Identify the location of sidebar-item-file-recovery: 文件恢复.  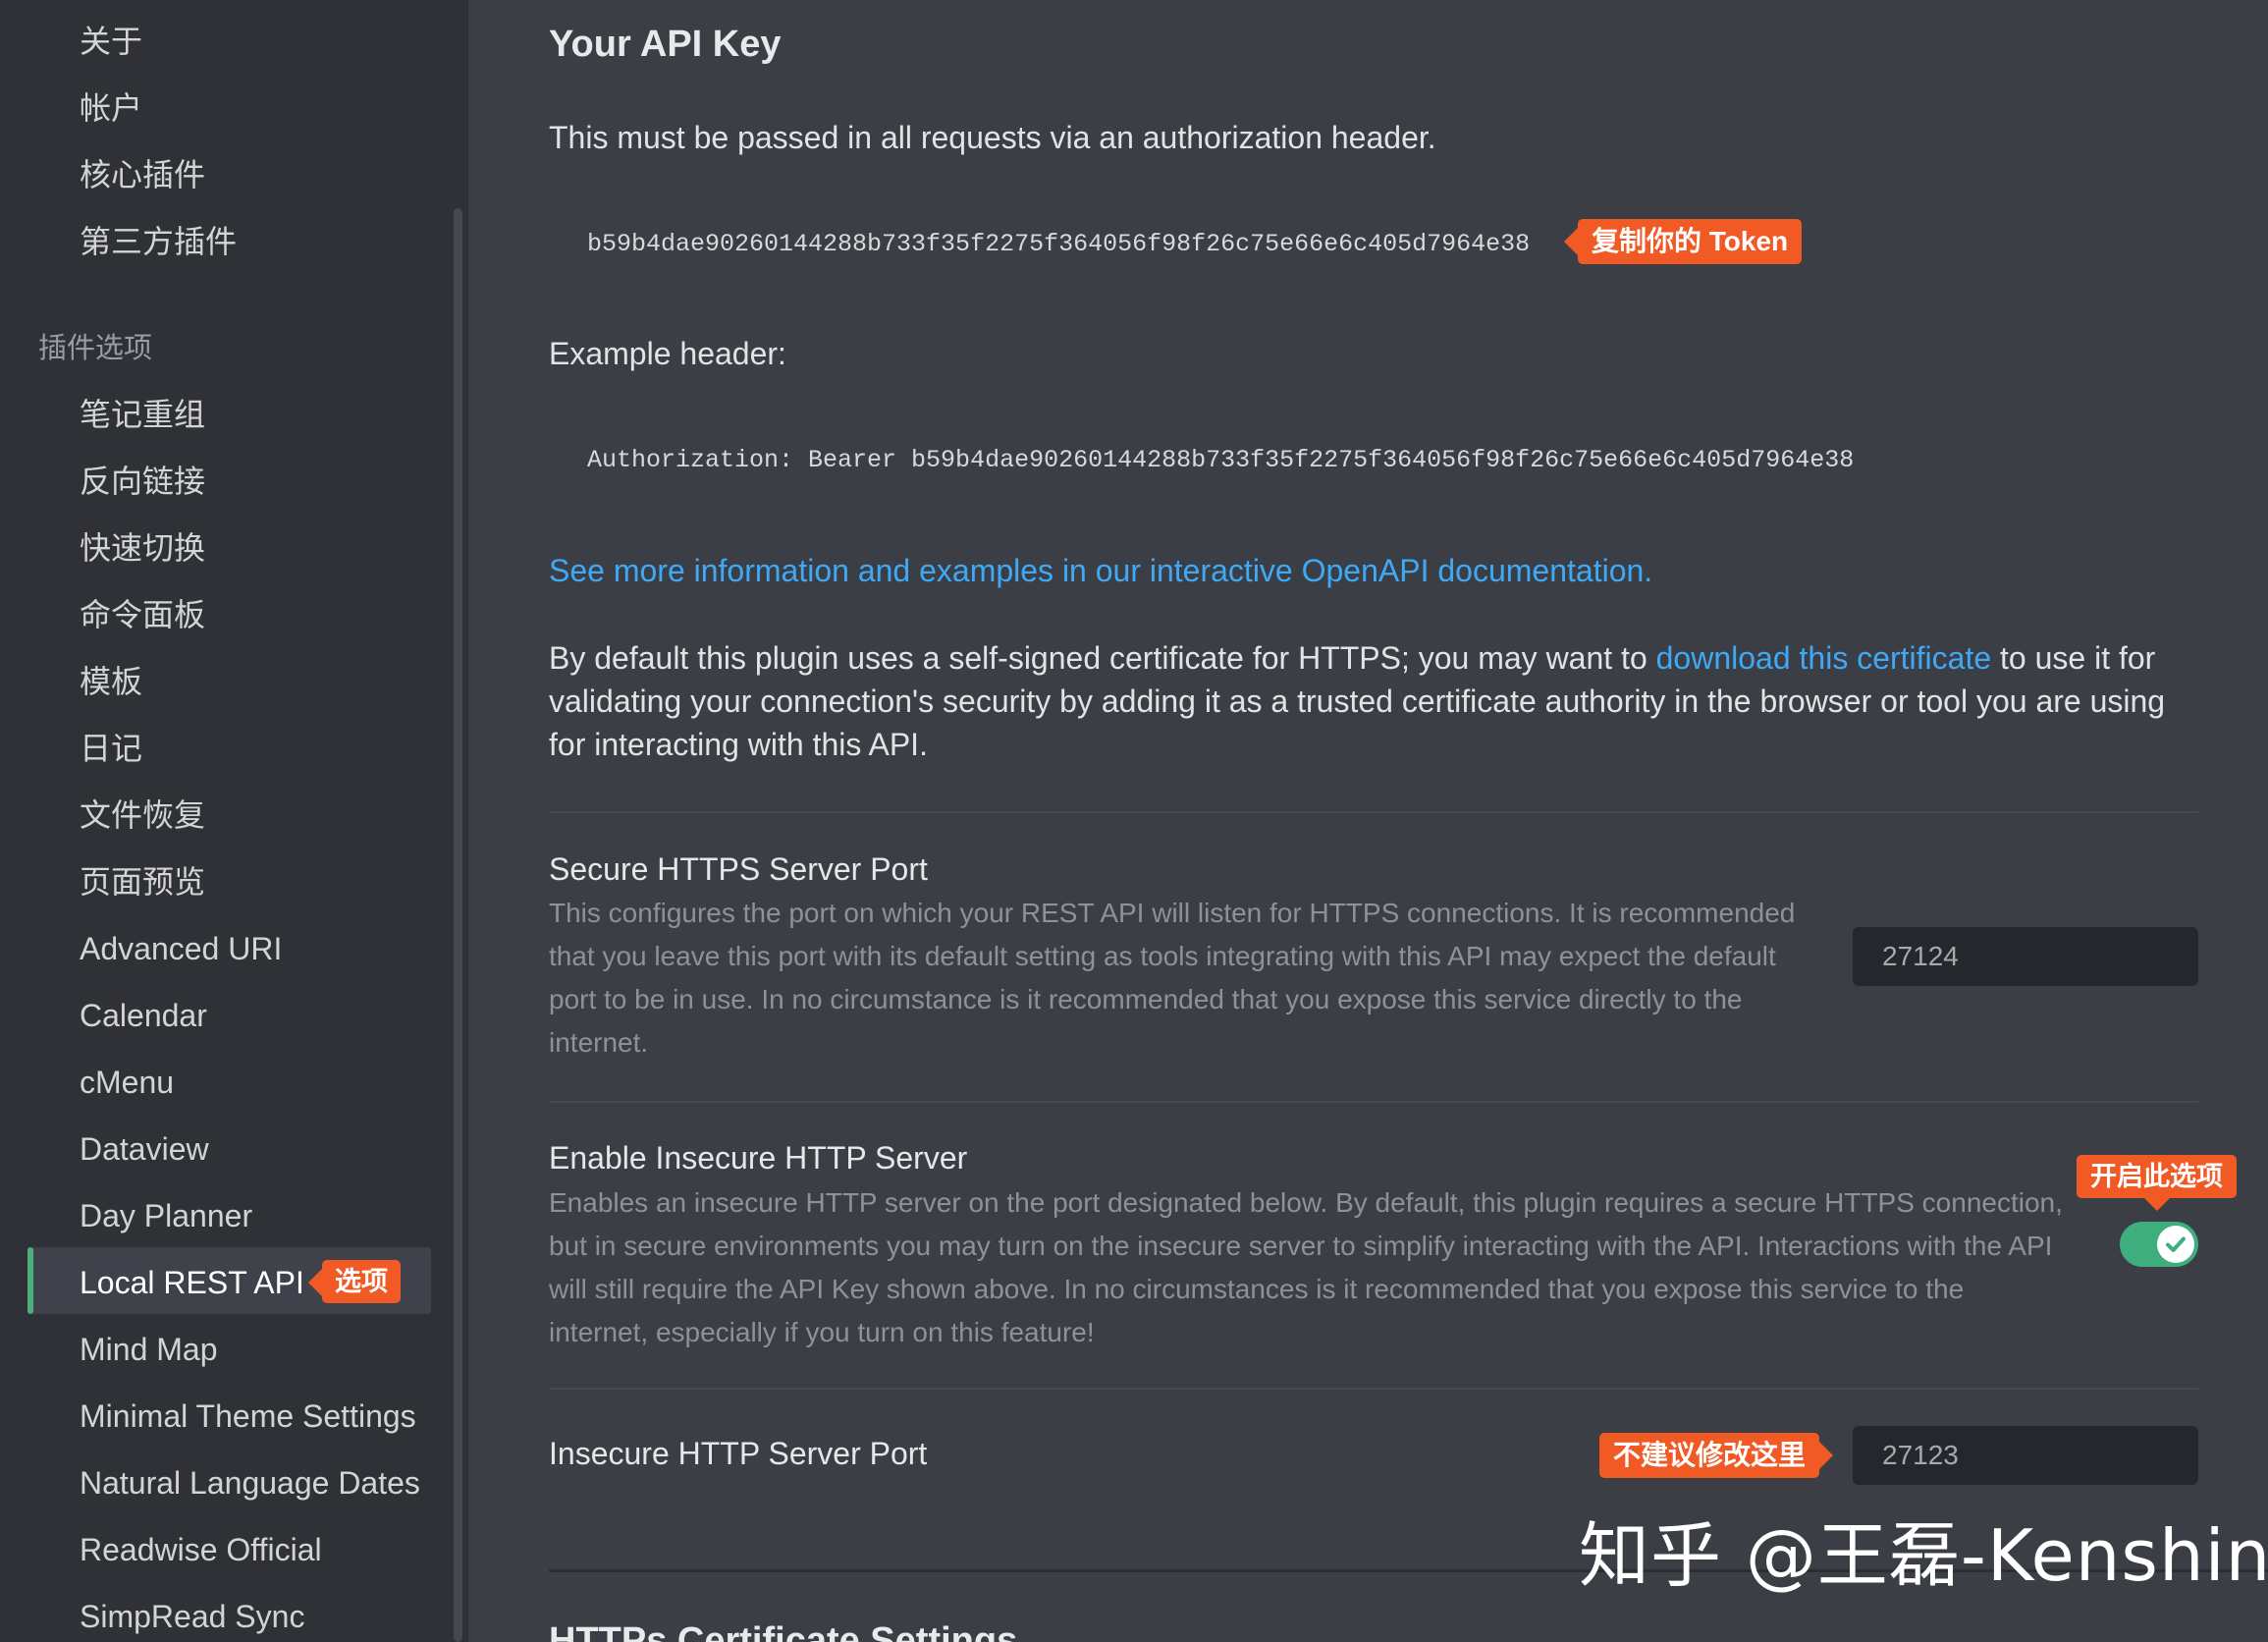
(143, 816).